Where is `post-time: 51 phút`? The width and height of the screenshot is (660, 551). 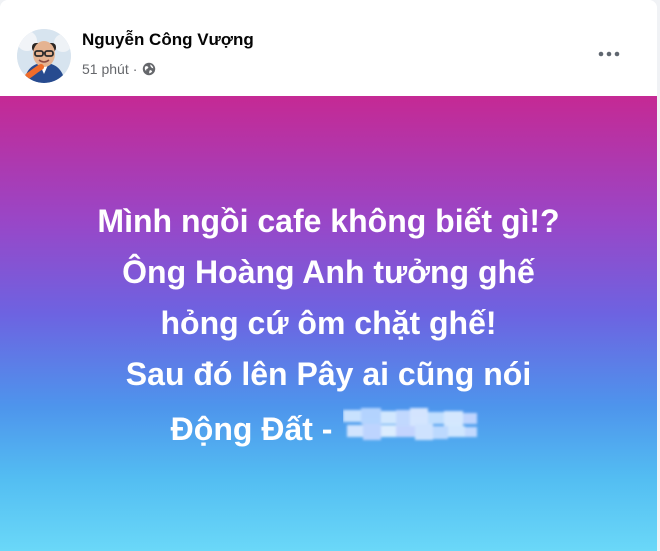
post-time: 51 phút is located at coordinates (105, 69).